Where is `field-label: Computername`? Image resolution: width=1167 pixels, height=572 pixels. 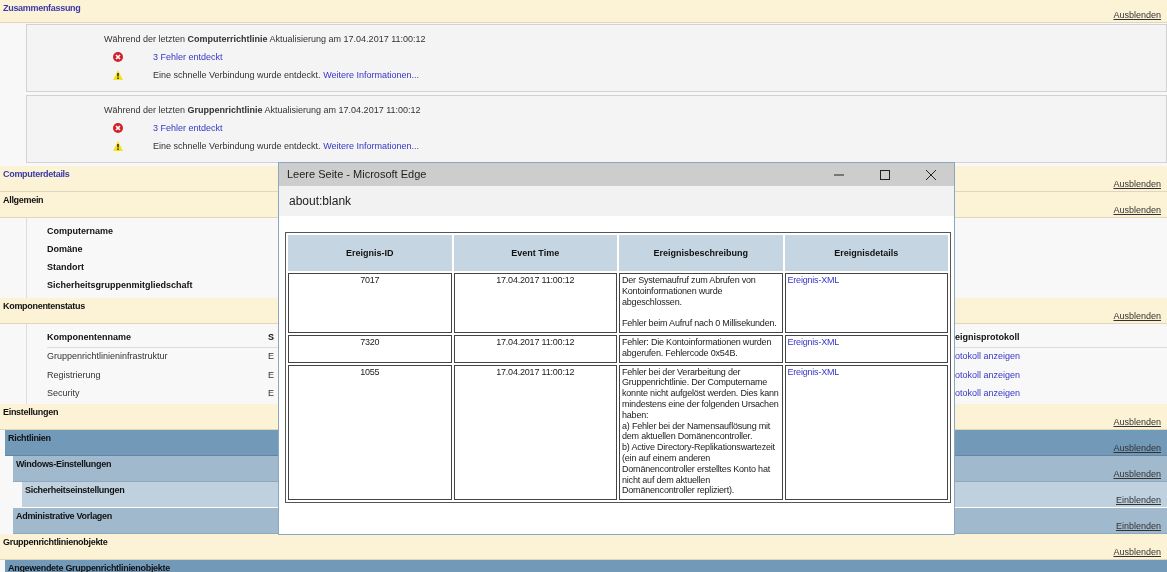
field-label: Computername is located at coordinates (80, 232).